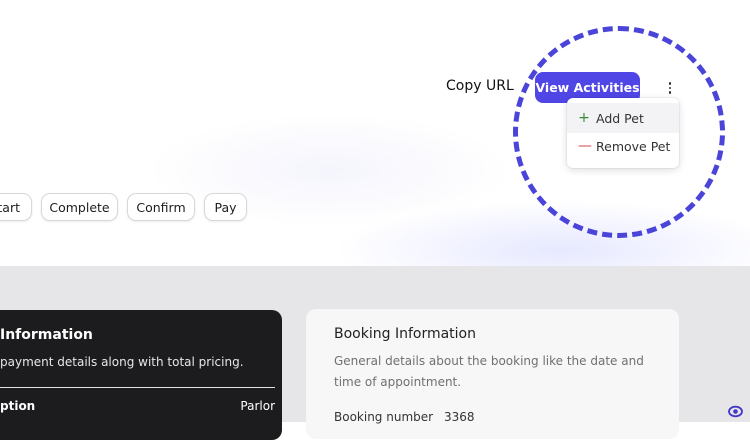 Image resolution: width=750 pixels, height=440 pixels. Describe the element at coordinates (137, 387) in the screenshot. I see `divider` at that location.